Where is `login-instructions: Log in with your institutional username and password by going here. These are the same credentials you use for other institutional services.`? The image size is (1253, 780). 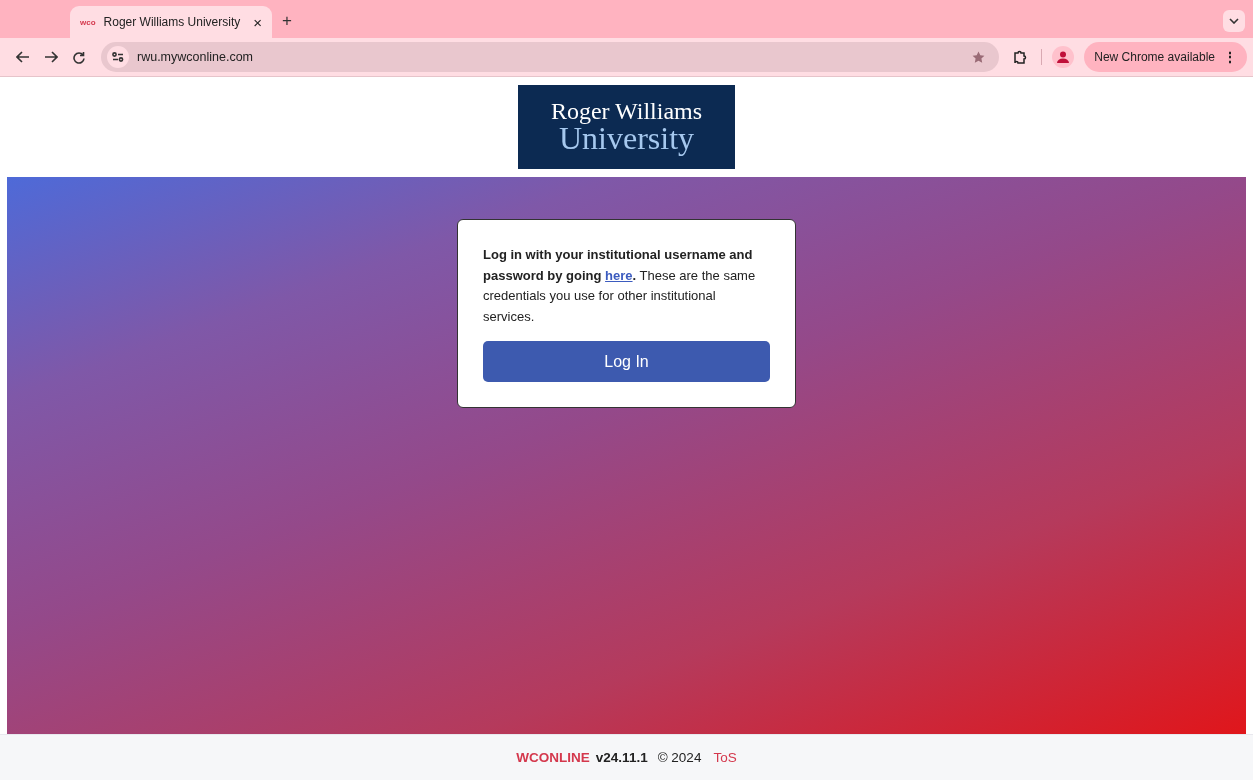
login-instructions: Log in with your institutional username and password by going here. These are the same credentials you use for other institutional services. is located at coordinates (620, 286).